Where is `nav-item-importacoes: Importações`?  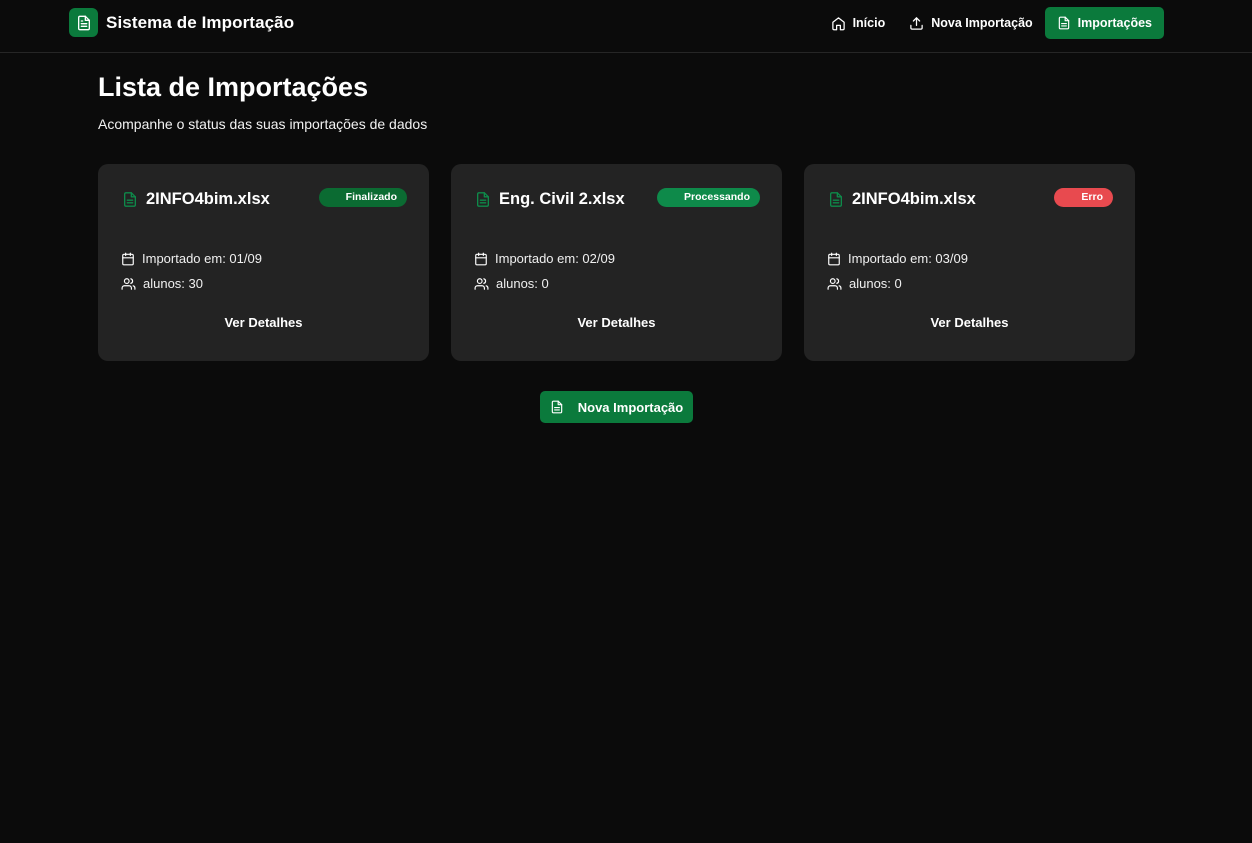 nav-item-importacoes: Importações is located at coordinates (1104, 23).